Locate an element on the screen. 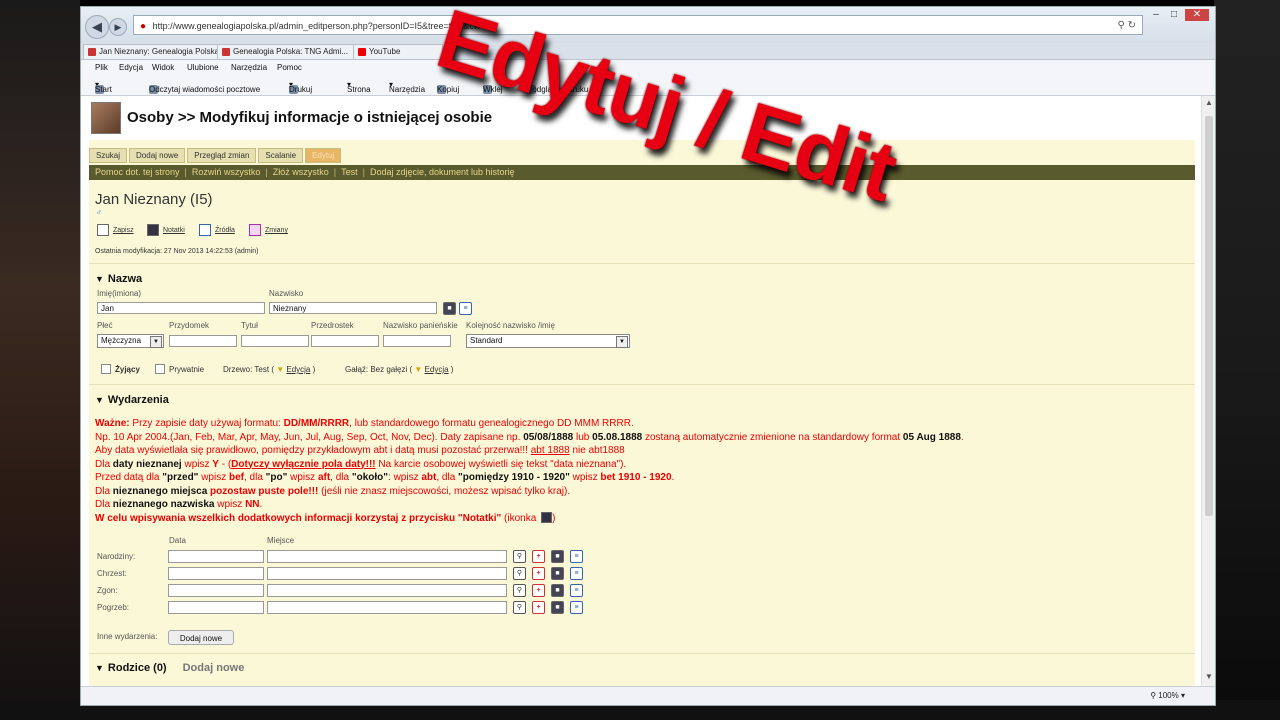 Image resolution: width=1280 pixels, height=720 pixels. nickname-label: Przydomek is located at coordinates (189, 325).